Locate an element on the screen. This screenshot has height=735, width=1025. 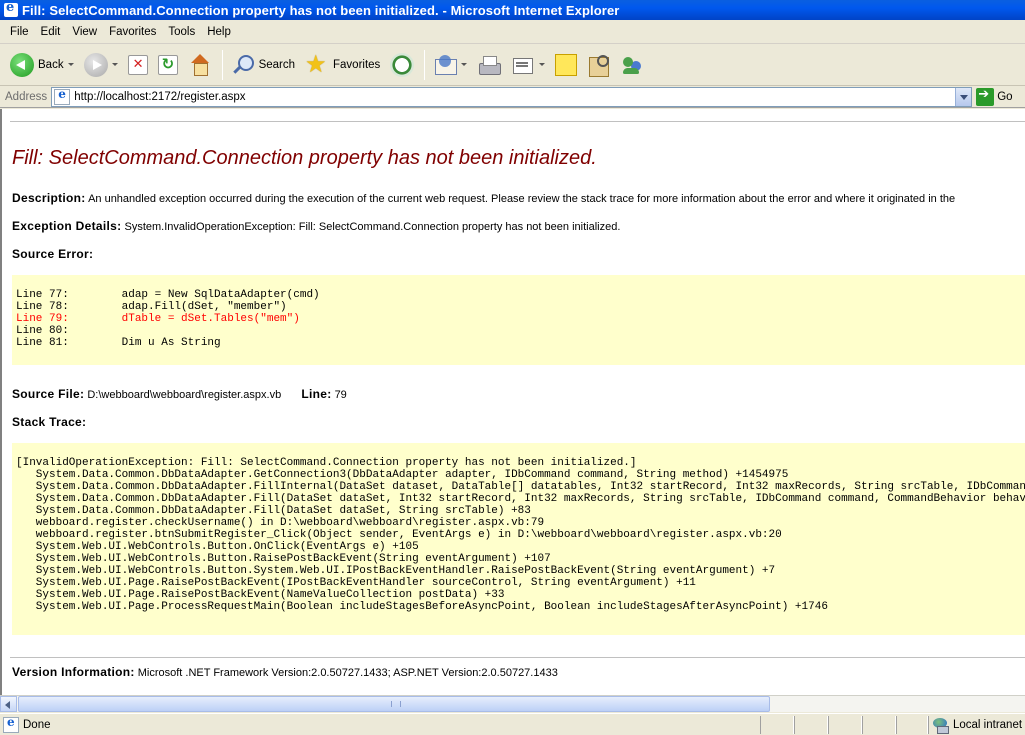
address-label: Address is located at coordinates (26, 96).